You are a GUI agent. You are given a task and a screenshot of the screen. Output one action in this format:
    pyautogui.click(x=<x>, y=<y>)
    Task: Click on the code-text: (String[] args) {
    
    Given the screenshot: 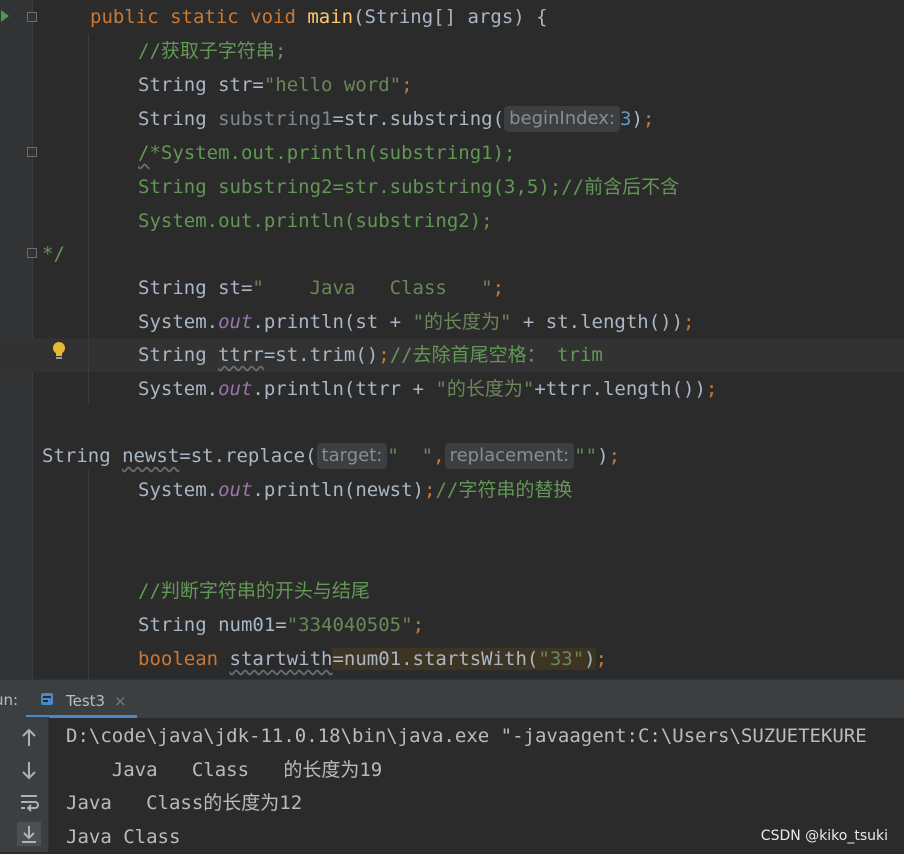 What is the action you would take?
    pyautogui.click(x=450, y=17)
    